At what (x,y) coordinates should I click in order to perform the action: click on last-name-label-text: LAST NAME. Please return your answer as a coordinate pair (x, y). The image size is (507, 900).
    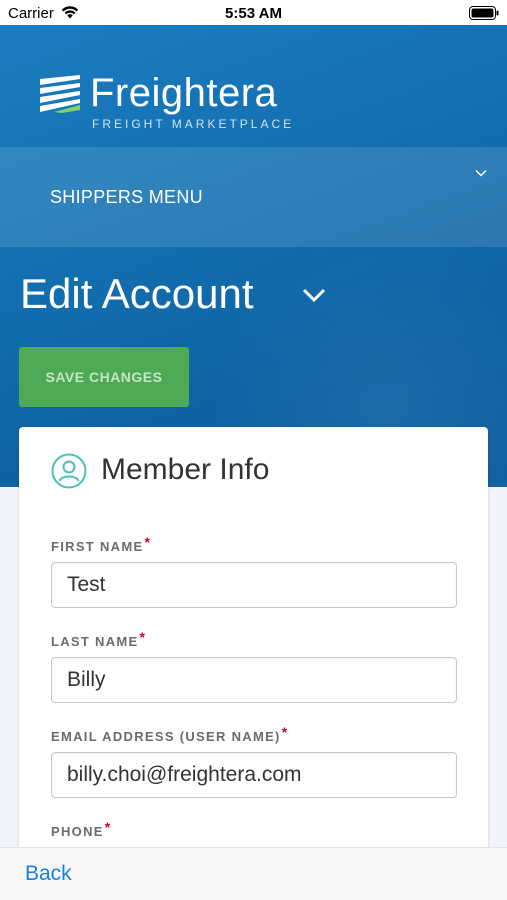
    Looking at the image, I should click on (95, 641).